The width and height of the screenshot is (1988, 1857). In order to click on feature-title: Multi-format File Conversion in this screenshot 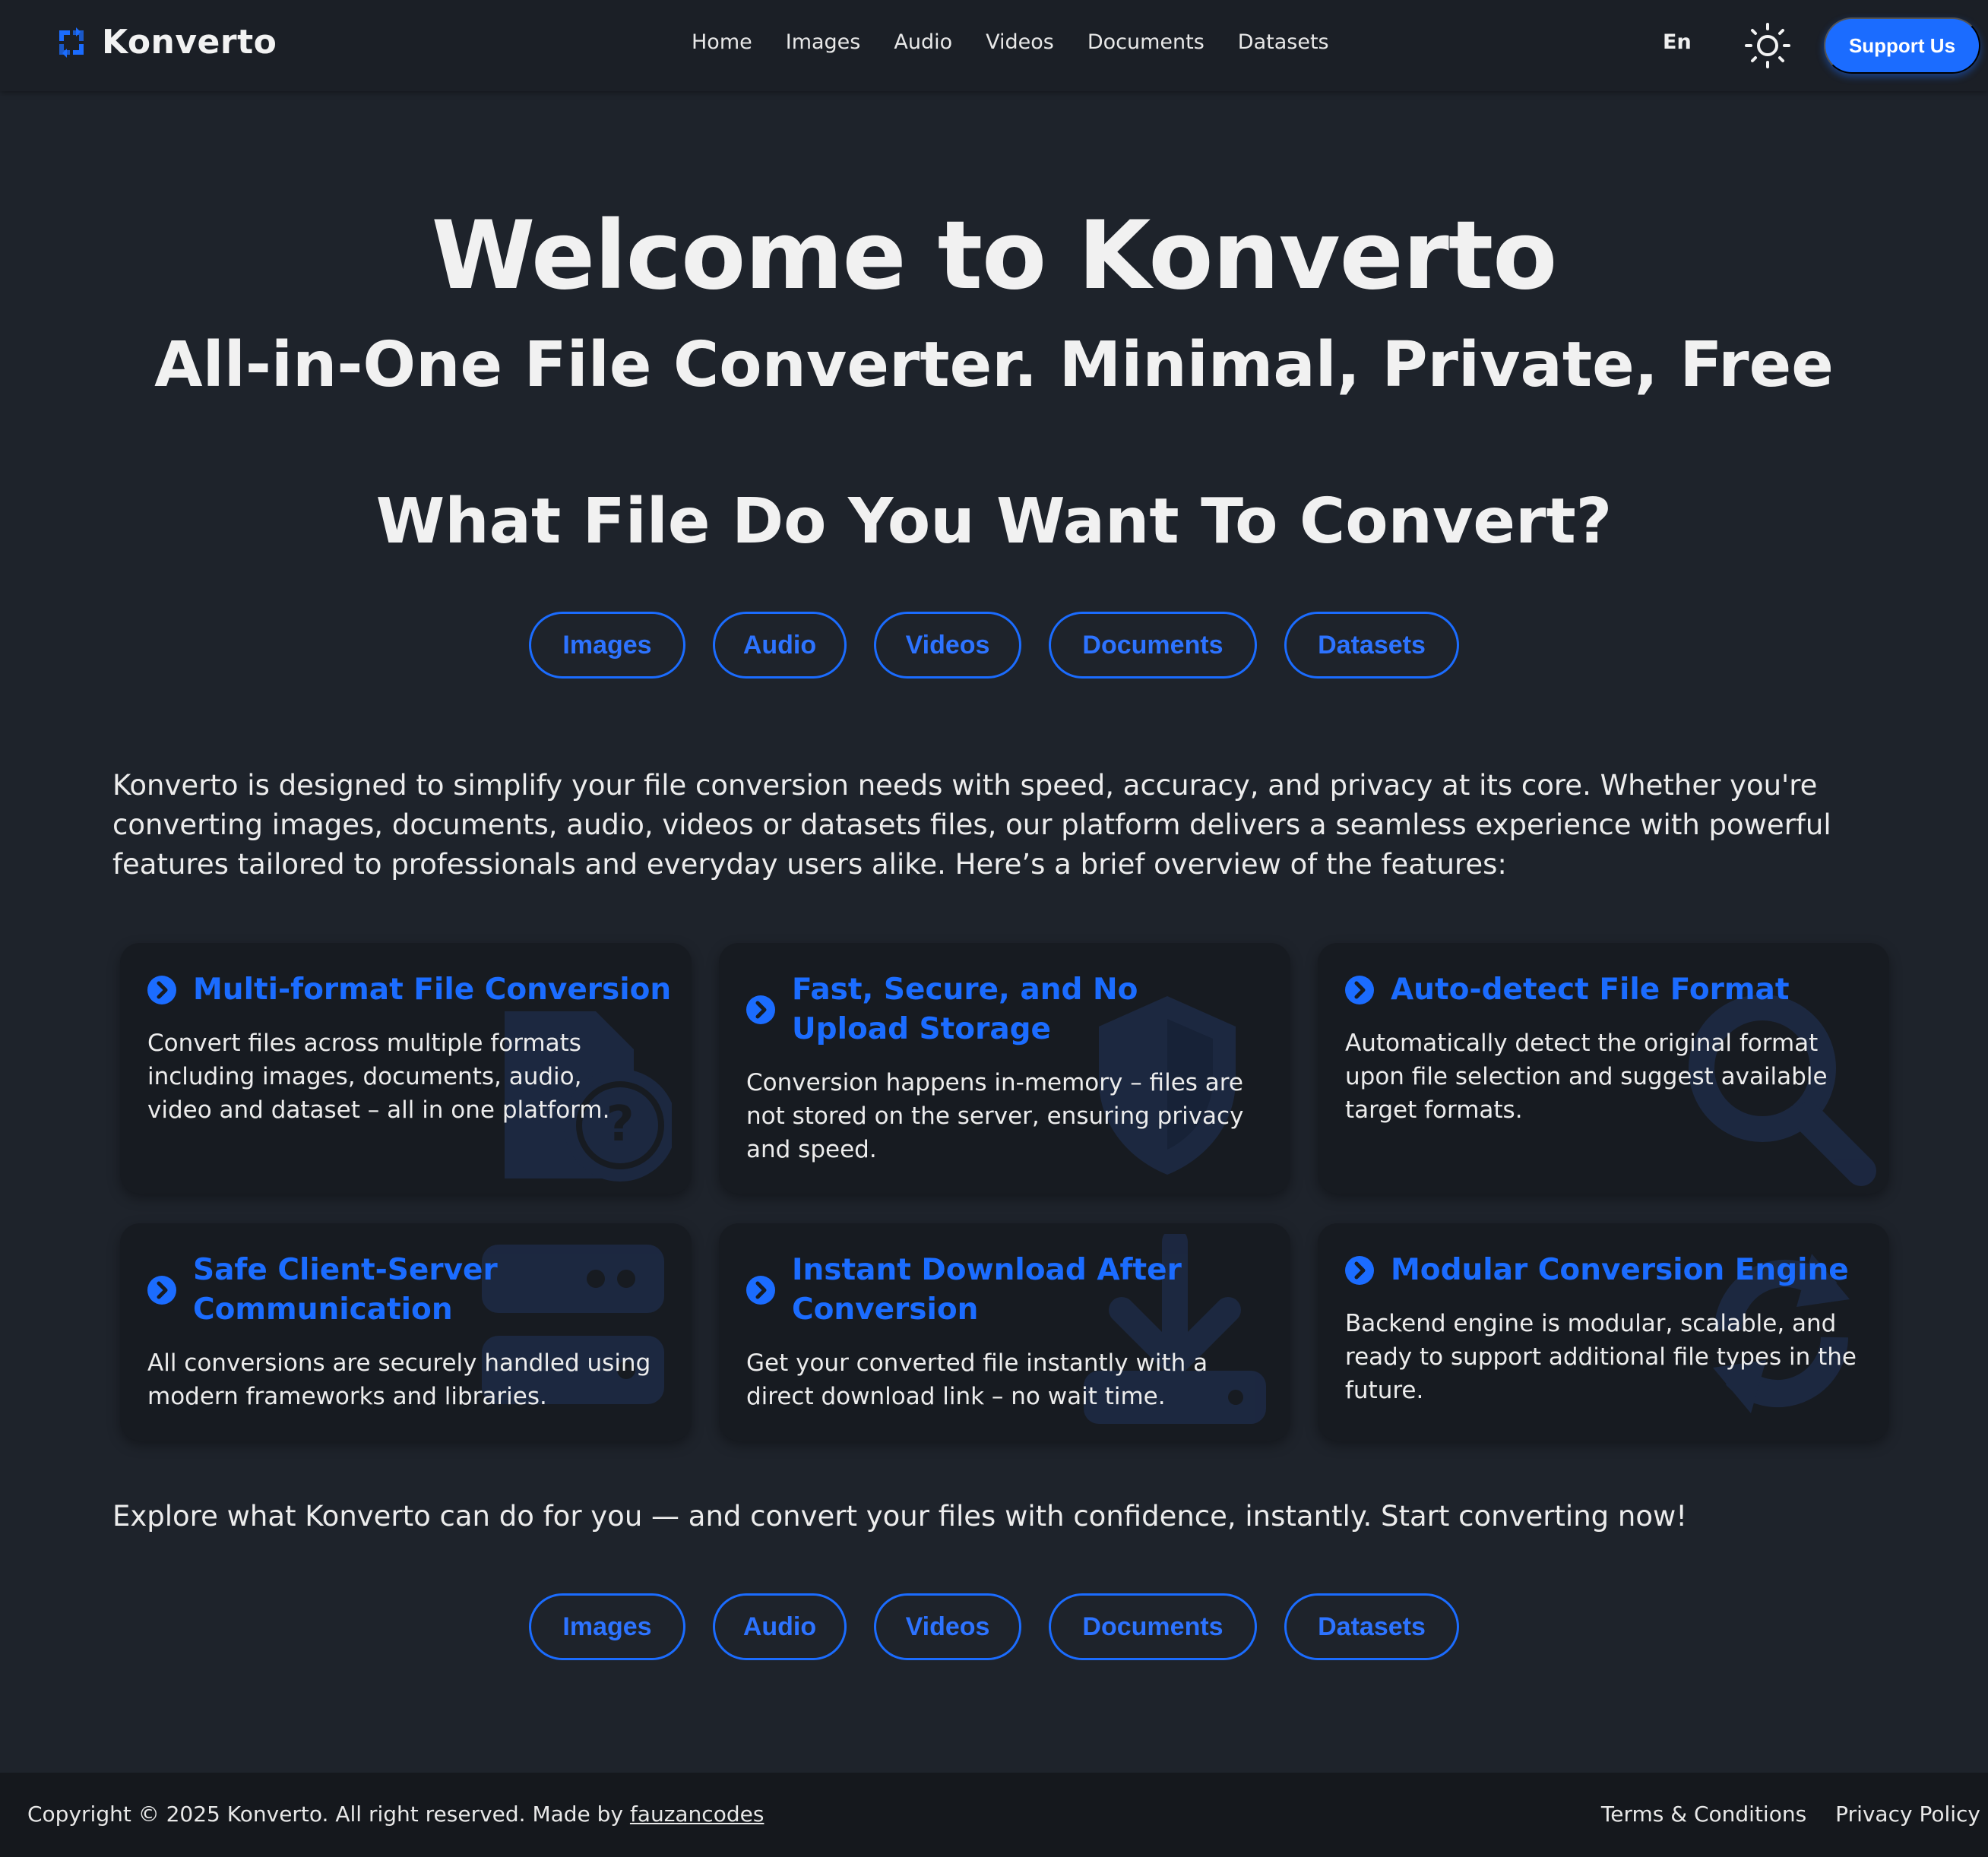, I will do `click(432, 990)`.